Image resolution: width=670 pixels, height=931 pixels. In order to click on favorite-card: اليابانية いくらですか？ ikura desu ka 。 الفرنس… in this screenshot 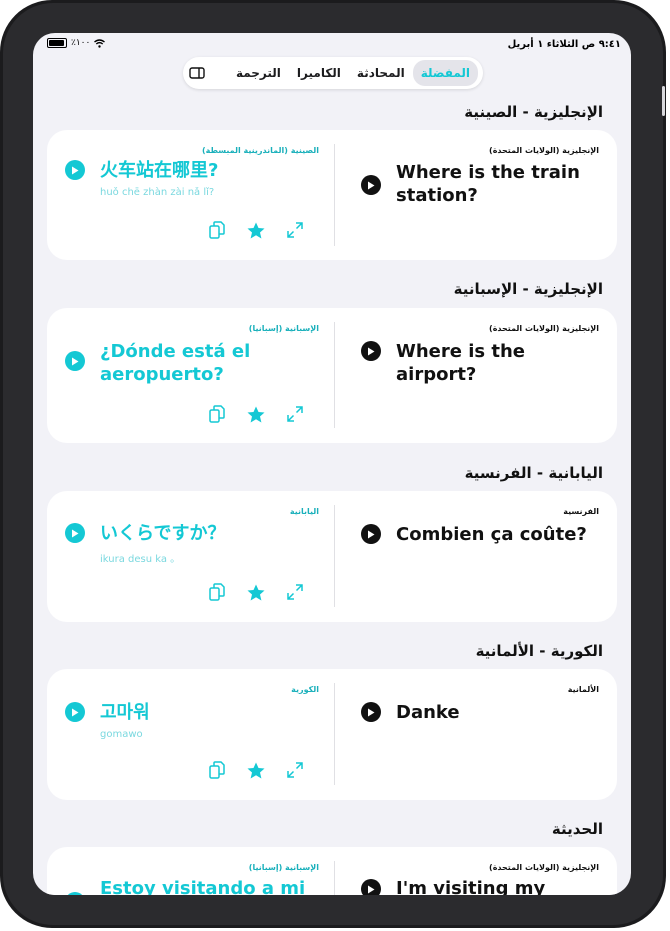, I will do `click(332, 556)`.